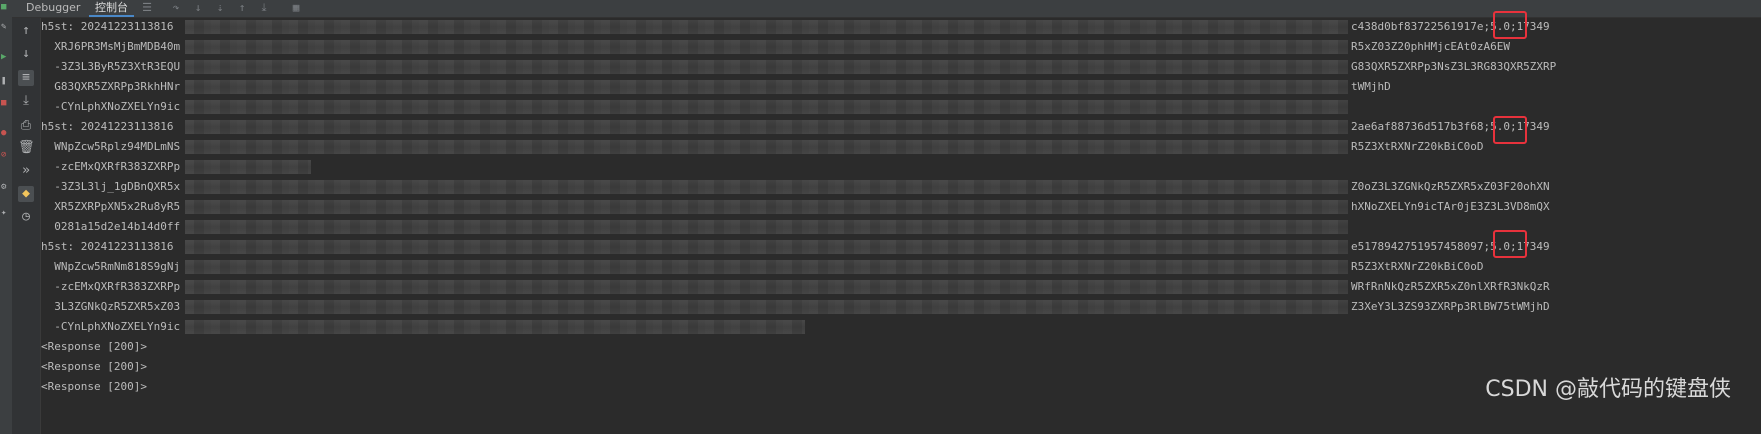 The image size is (1761, 434). What do you see at coordinates (111, 186) in the screenshot?
I see `console-line: -3Z3L3lj_1gDBnQXR5x` at bounding box center [111, 186].